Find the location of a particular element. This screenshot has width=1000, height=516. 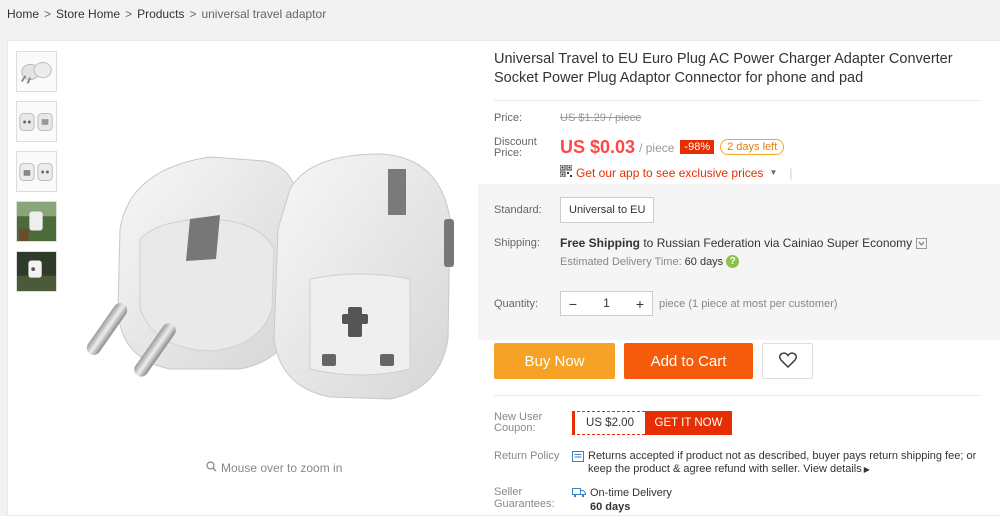

add-to-cart-button: Add to Cart is located at coordinates (688, 361).